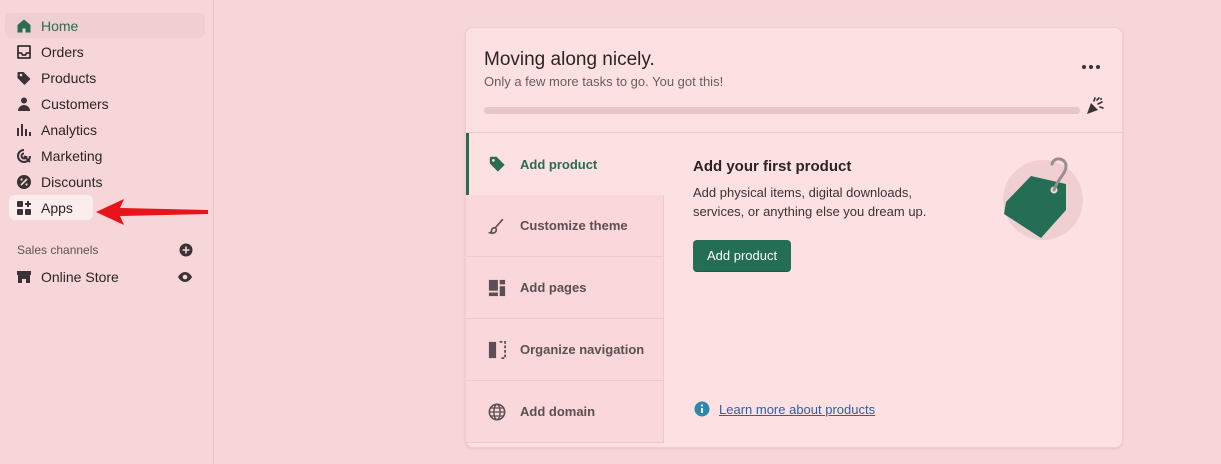  What do you see at coordinates (105, 51) in the screenshot?
I see `sidebar-item-orders: Orders` at bounding box center [105, 51].